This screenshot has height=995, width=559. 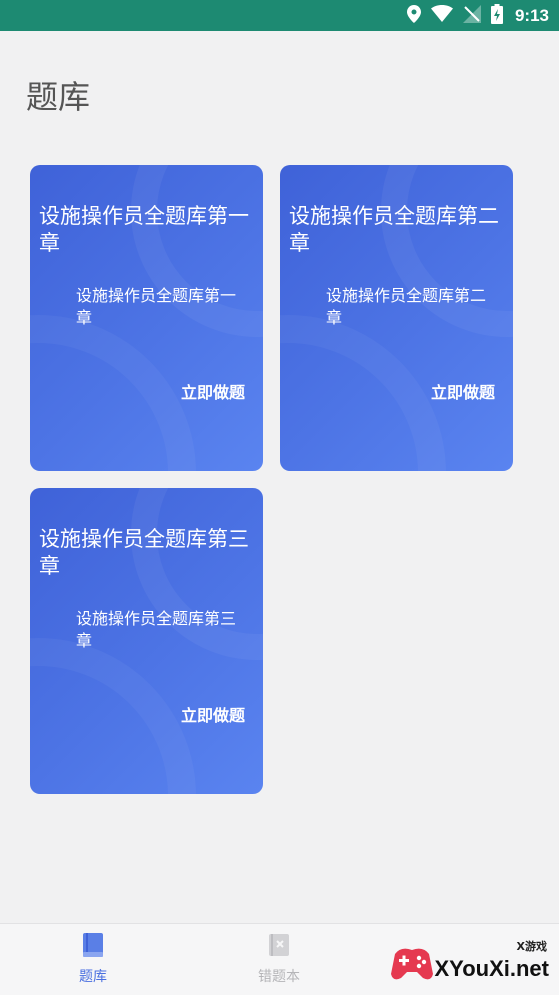 What do you see at coordinates (441, 15) in the screenshot?
I see `wifi-icon` at bounding box center [441, 15].